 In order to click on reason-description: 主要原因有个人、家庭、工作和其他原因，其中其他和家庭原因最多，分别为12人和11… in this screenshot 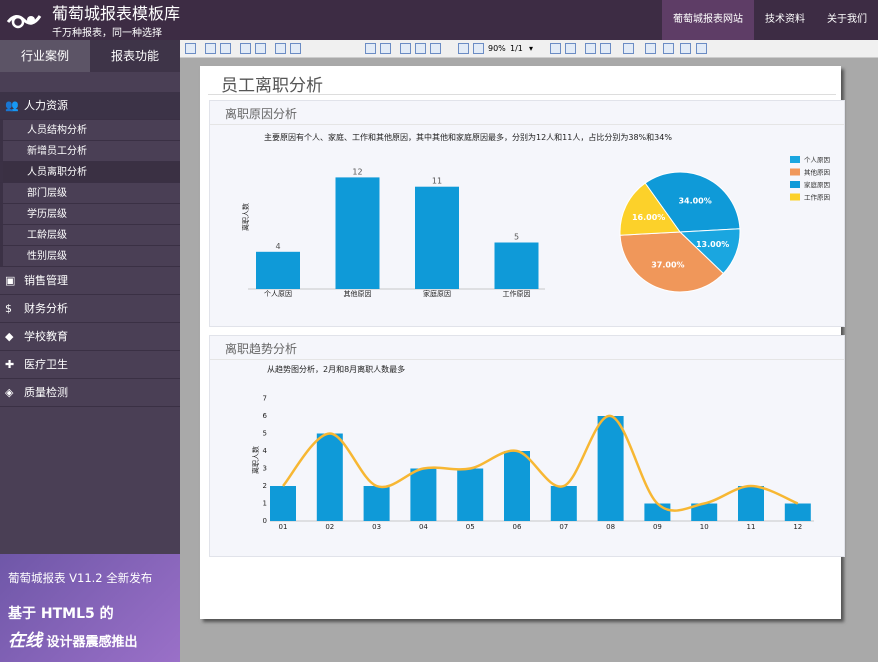, I will do `click(468, 137)`.